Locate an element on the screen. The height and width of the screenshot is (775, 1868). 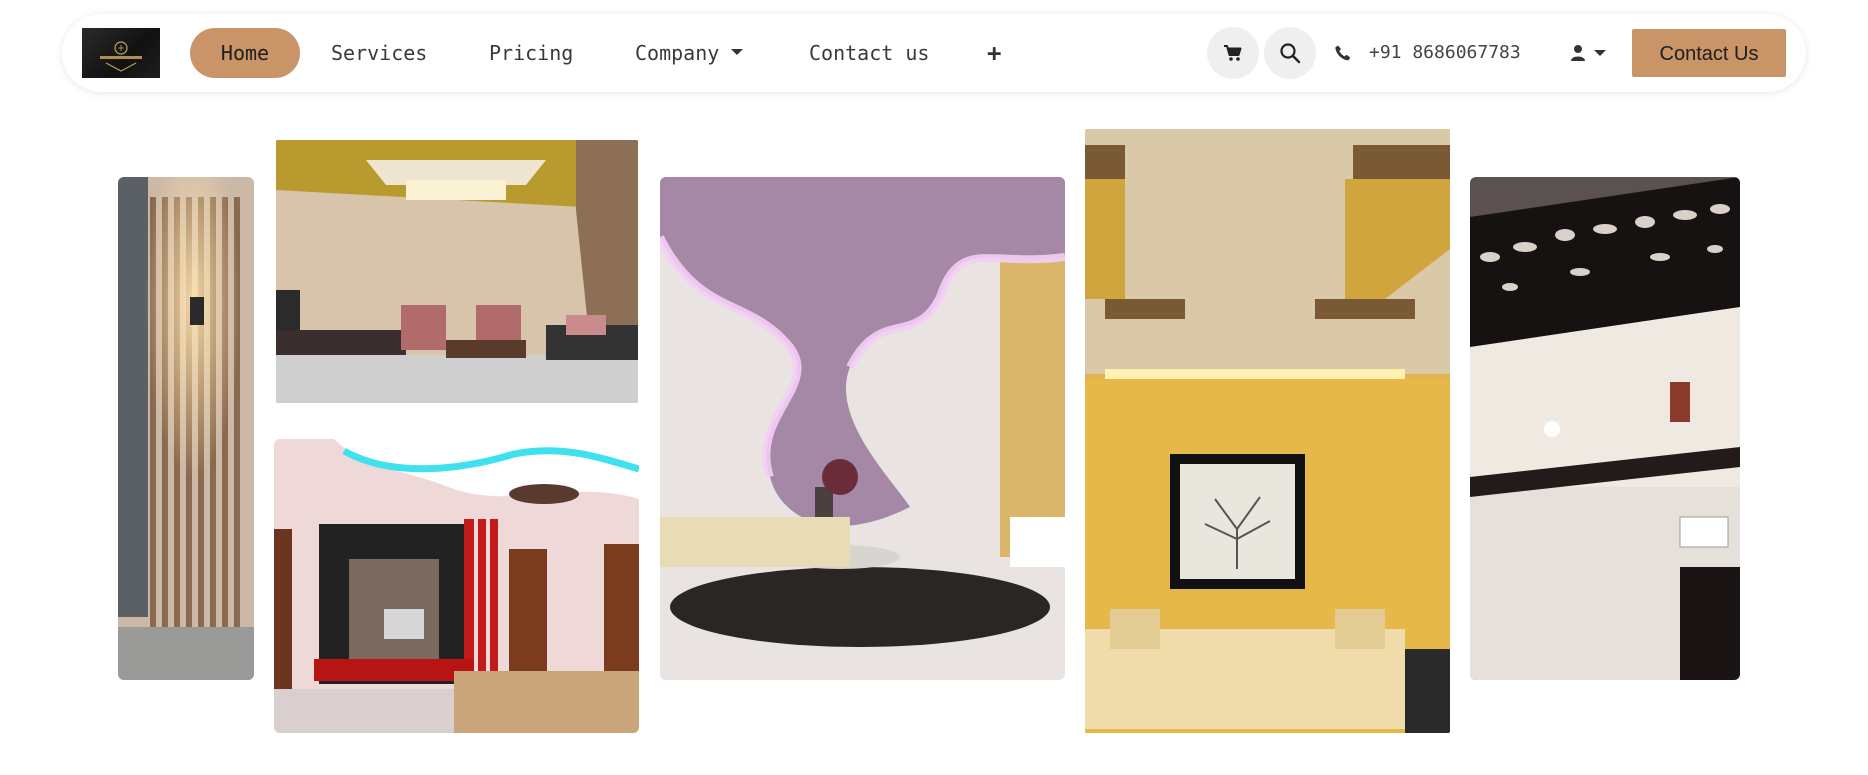
phone-icon is located at coordinates (1343, 55).